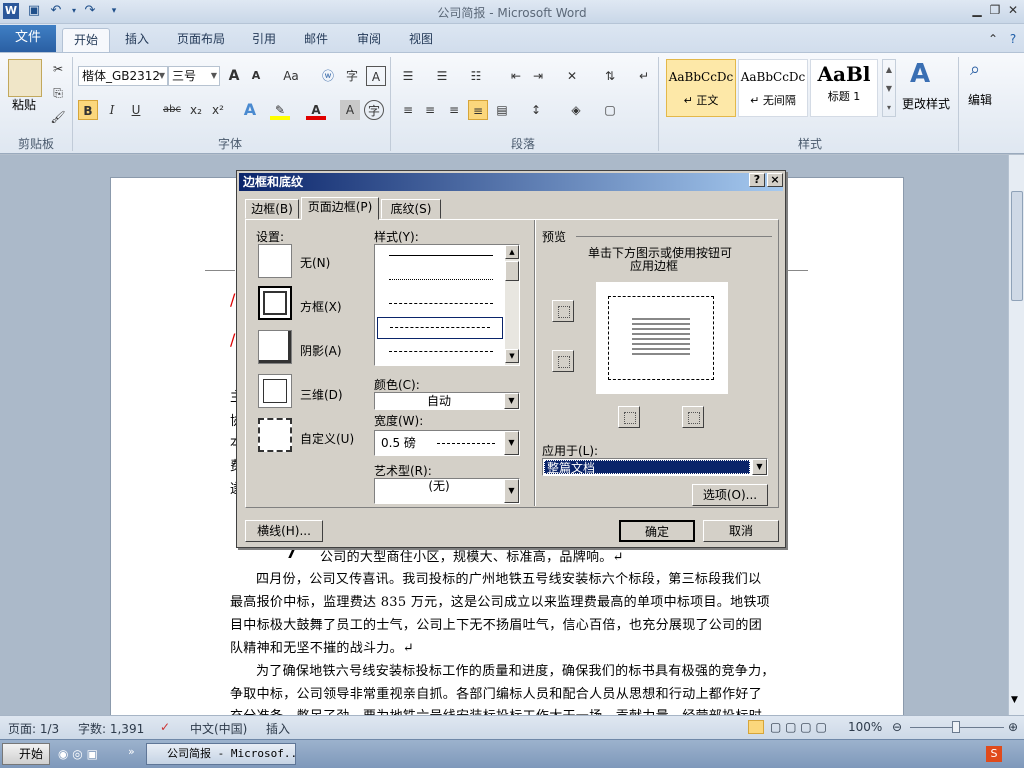 Image resolution: width=1024 pixels, height=768 pixels. Describe the element at coordinates (411, 209) in the screenshot. I see `tab-shading: 底纹(S)` at that location.